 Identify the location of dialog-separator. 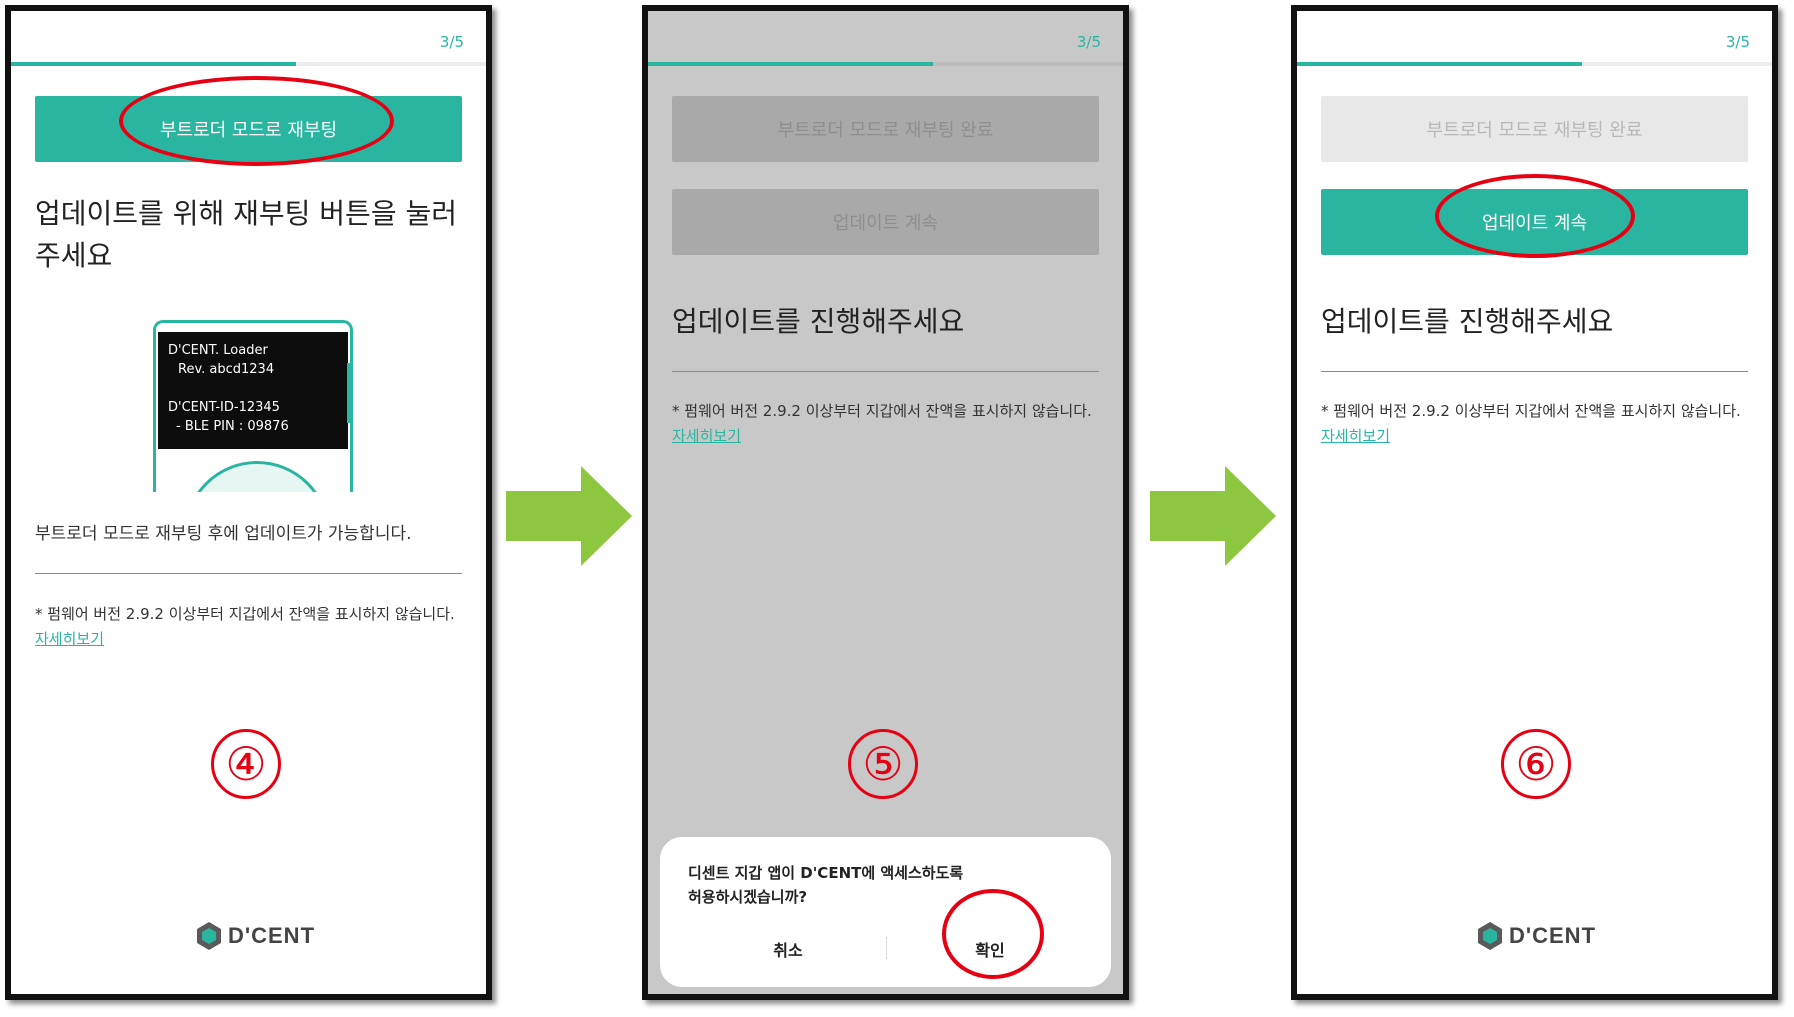
(886, 948).